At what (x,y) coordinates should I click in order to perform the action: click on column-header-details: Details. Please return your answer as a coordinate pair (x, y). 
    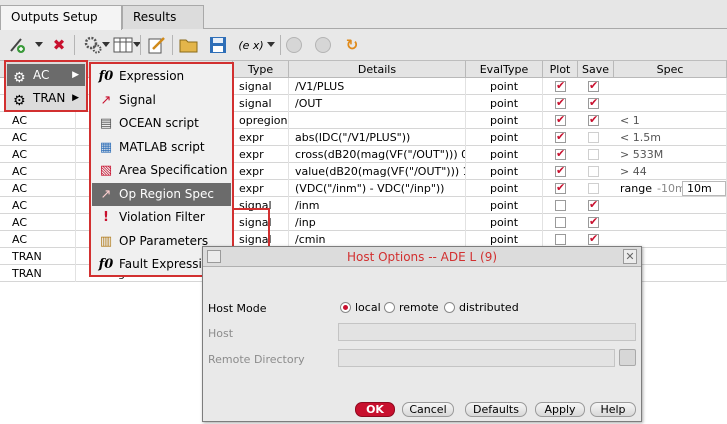
    Looking at the image, I should click on (377, 69).